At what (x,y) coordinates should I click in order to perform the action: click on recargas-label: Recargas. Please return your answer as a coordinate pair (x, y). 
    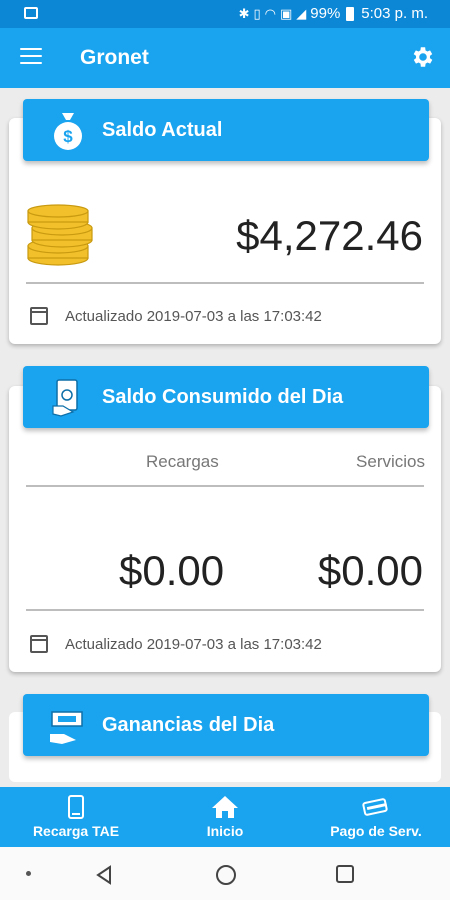
    Looking at the image, I should click on (182, 461).